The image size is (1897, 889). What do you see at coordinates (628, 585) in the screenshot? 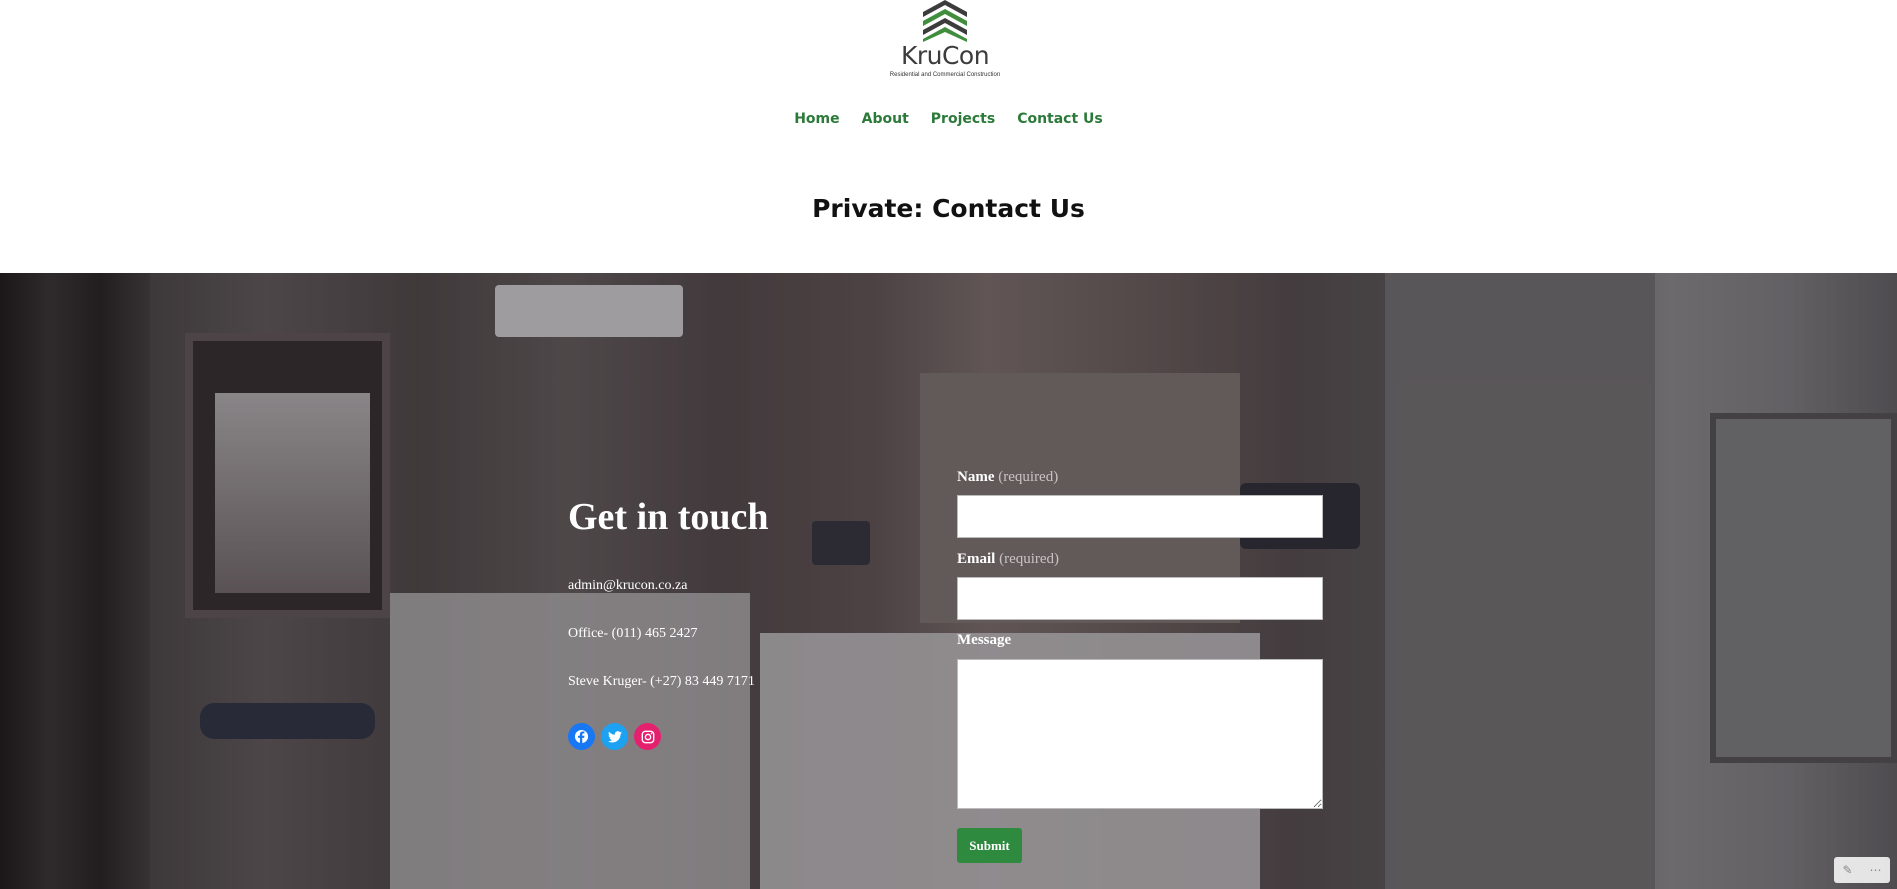
I see `contact-email: admin@krucon.co.za` at bounding box center [628, 585].